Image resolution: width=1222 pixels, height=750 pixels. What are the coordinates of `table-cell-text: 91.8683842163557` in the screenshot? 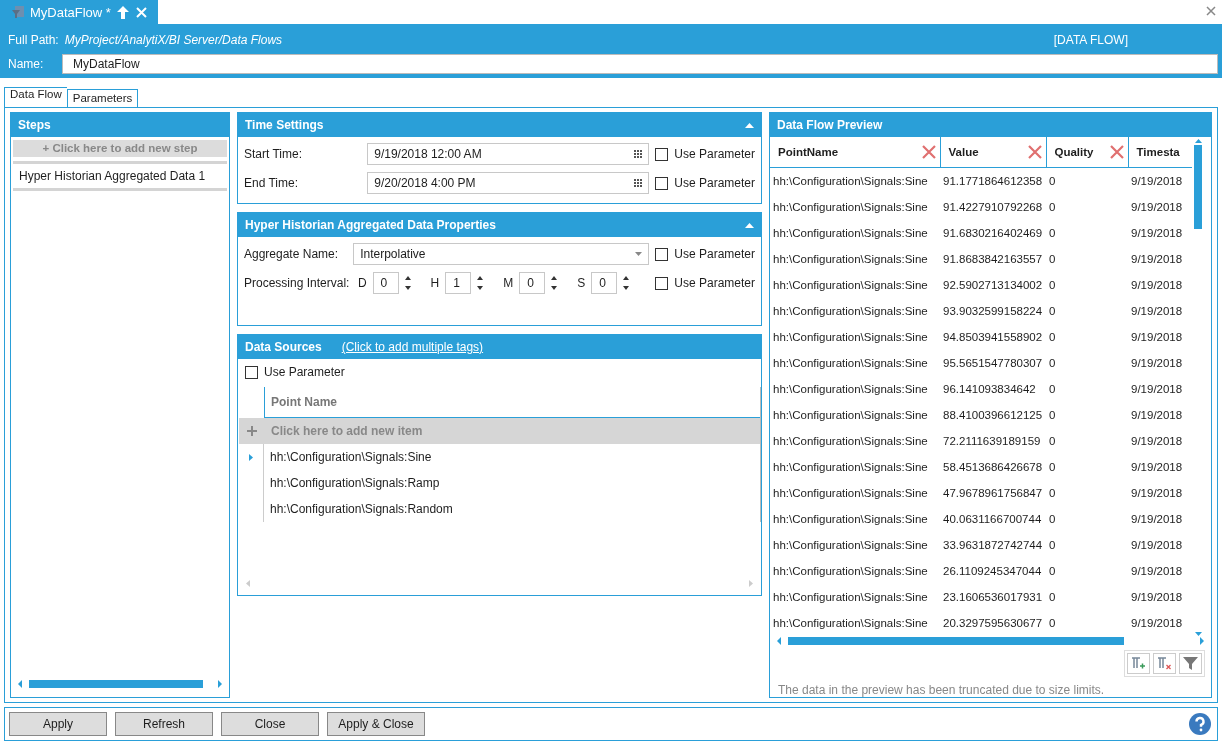 It's located at (993, 259).